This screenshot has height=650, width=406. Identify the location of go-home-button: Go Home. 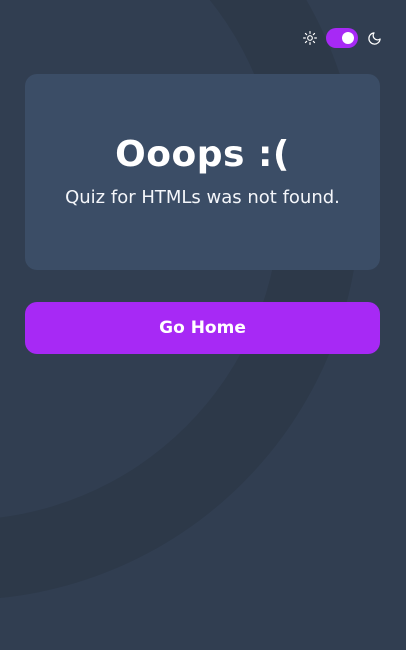
(202, 328).